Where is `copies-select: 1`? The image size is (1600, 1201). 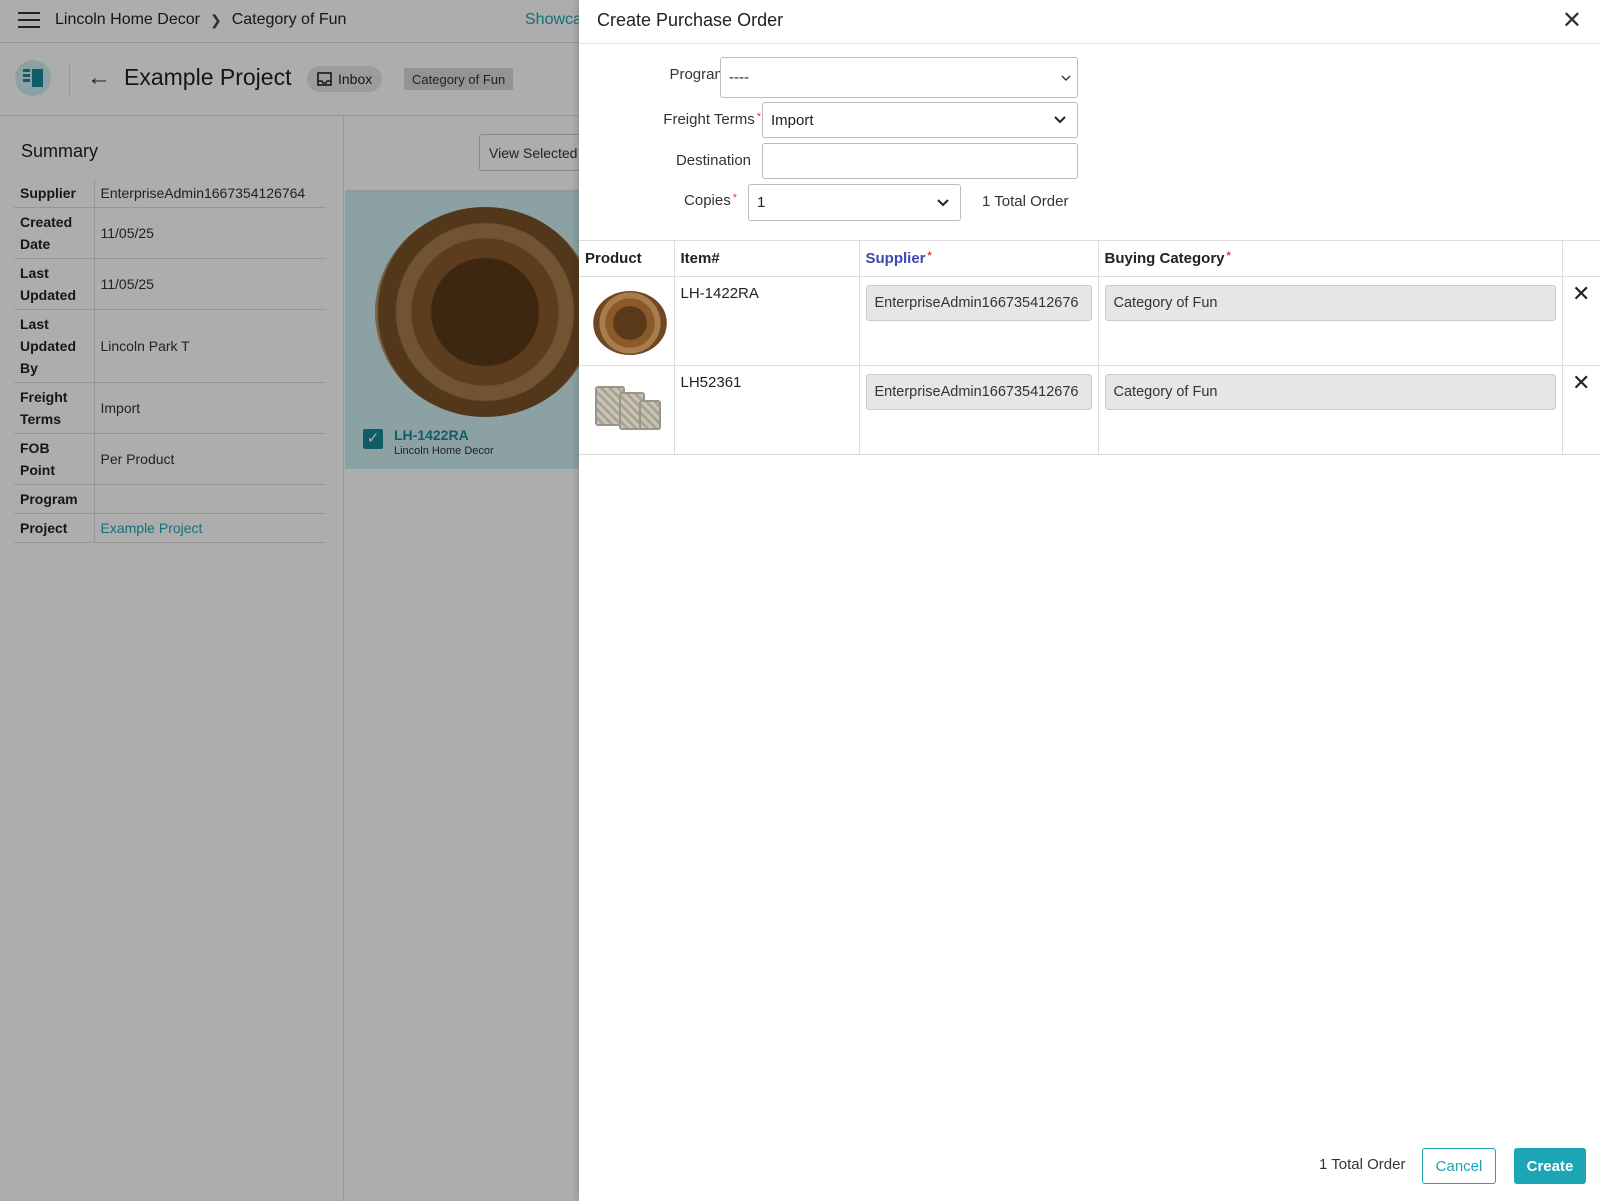
copies-select: 1 is located at coordinates (854, 202).